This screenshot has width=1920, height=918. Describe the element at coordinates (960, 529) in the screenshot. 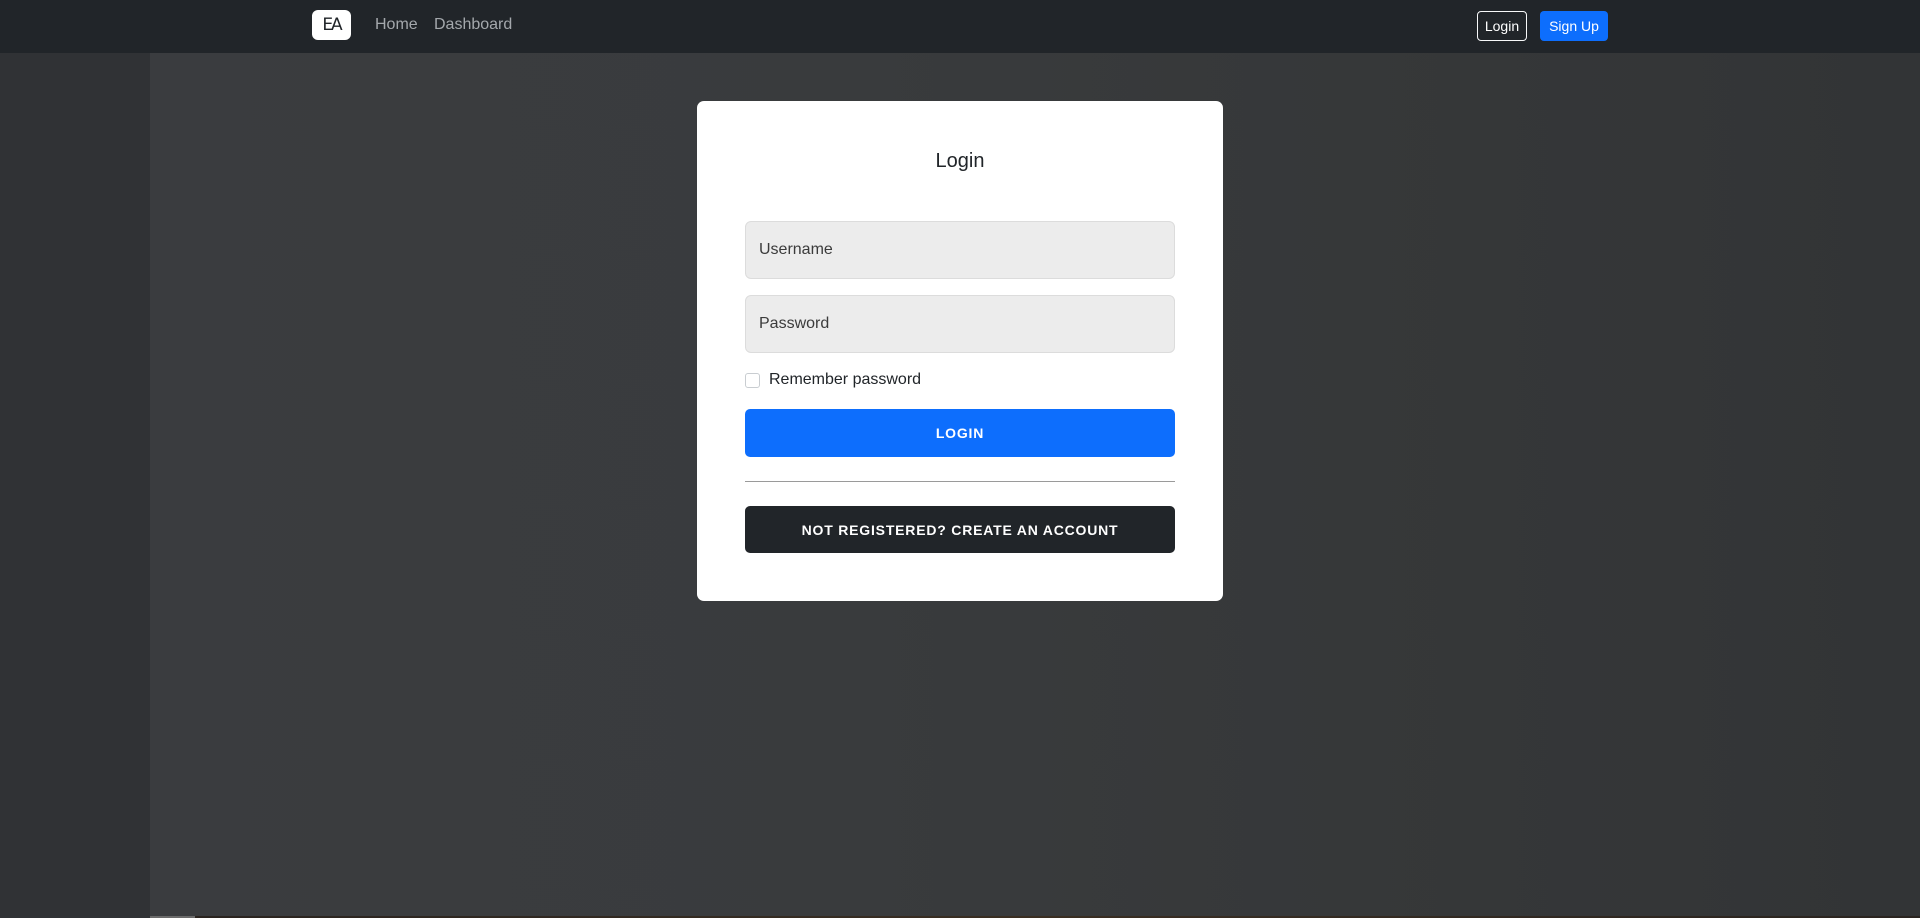

I see `create-account-button: NOT REGISTERED? CREATE AN ACCOUNT` at that location.